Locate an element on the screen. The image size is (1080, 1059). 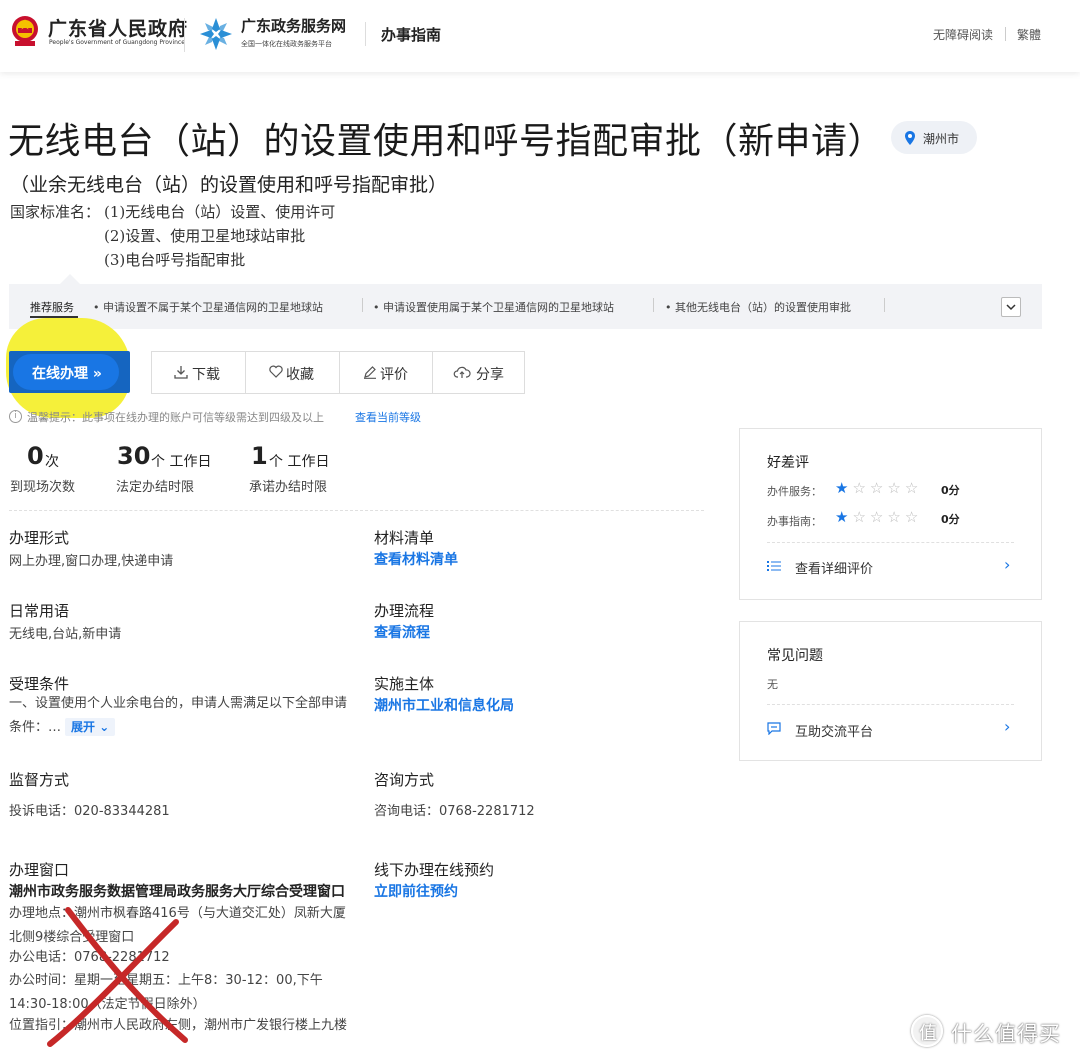
online-apply-label: 在线办理 » is located at coordinates (67, 373).